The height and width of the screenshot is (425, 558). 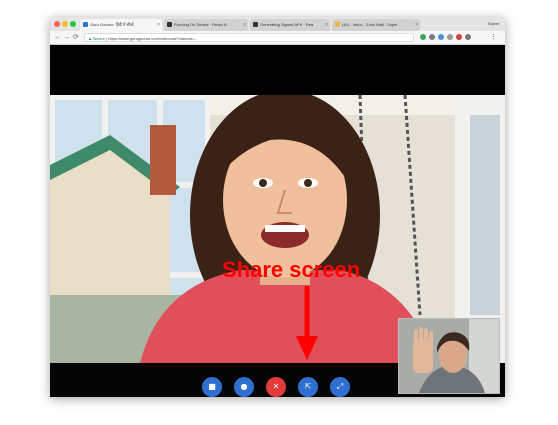 What do you see at coordinates (287, 24) in the screenshot?
I see `tab-label: Generating Signed APK · Rea` at bounding box center [287, 24].